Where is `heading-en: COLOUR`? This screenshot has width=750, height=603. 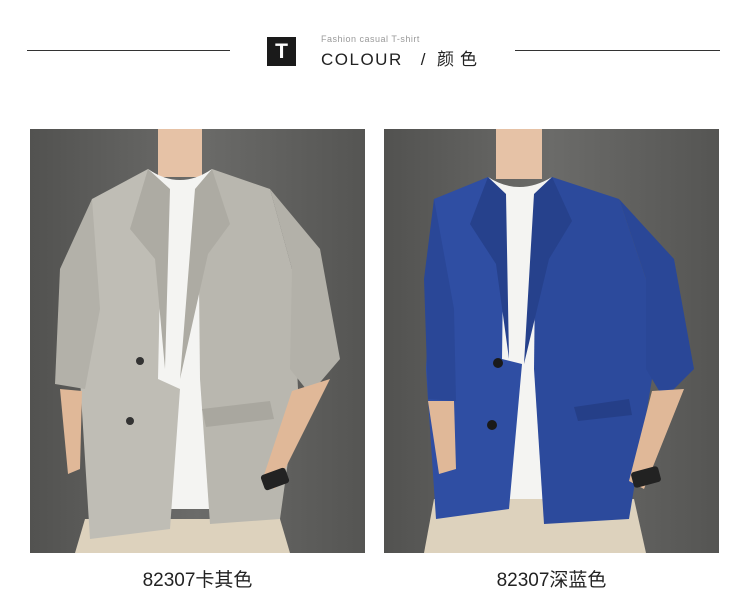
heading-en: COLOUR is located at coordinates (362, 59).